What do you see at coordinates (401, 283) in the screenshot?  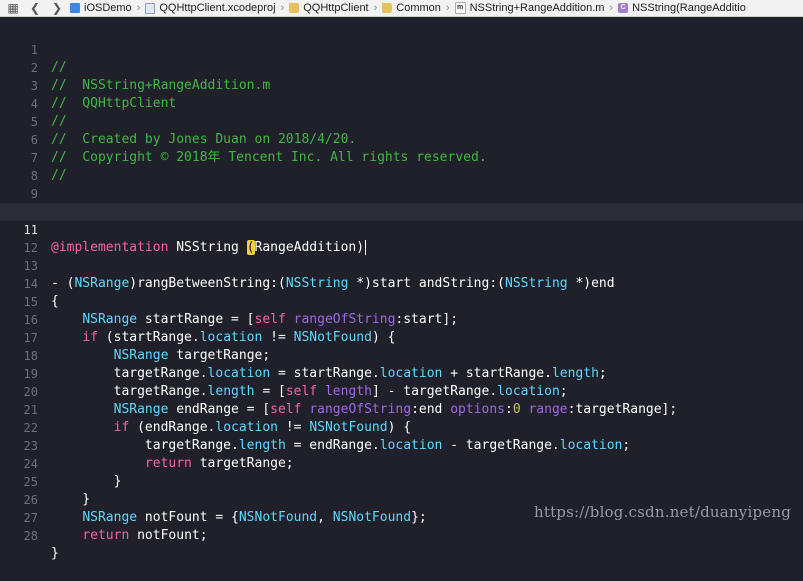 I see `code-line: 14 {` at bounding box center [401, 283].